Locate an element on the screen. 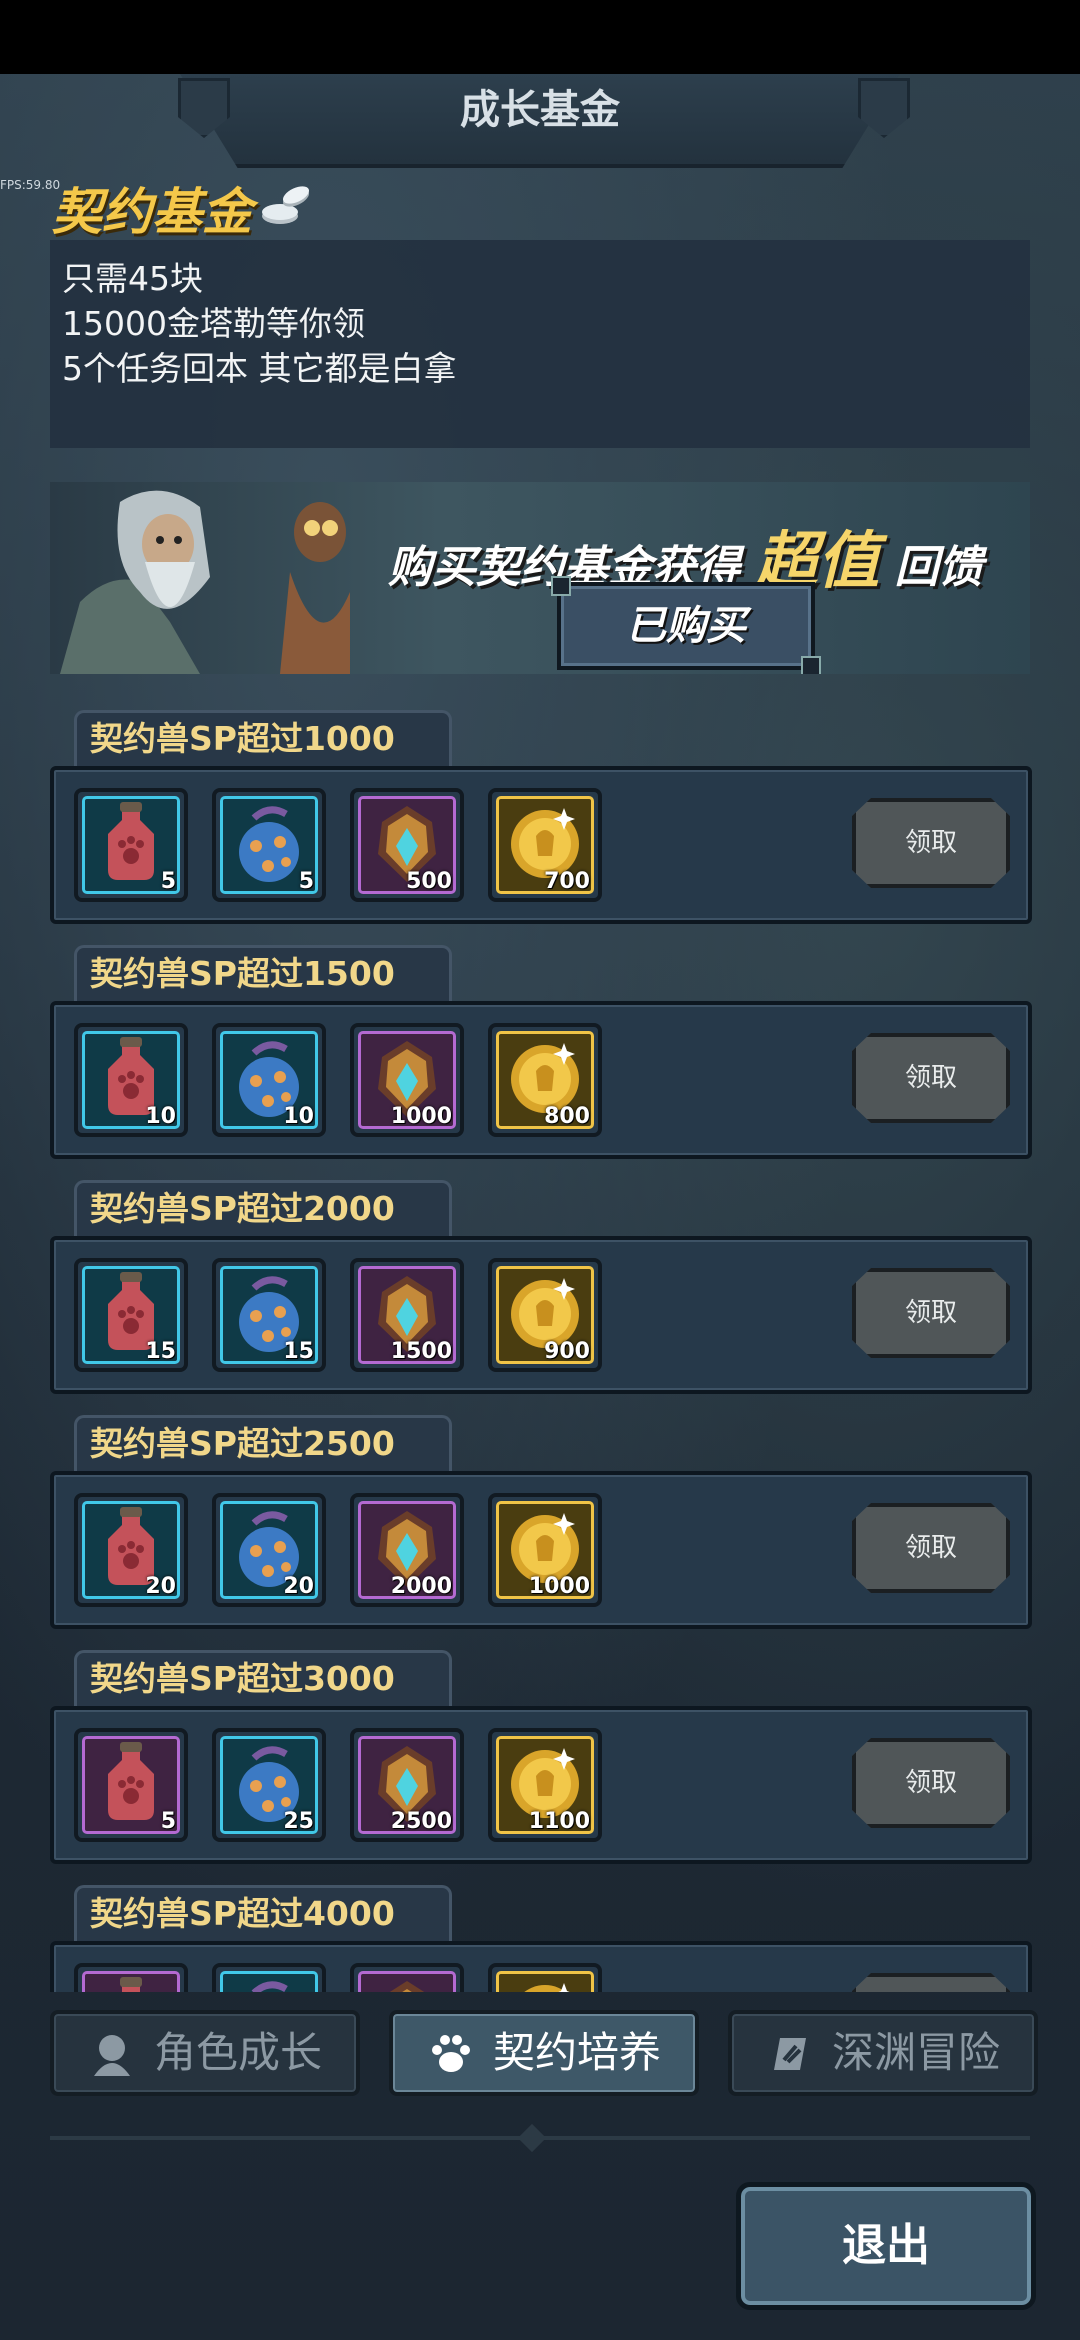  reward-quantity: 900 is located at coordinates (567, 1351).